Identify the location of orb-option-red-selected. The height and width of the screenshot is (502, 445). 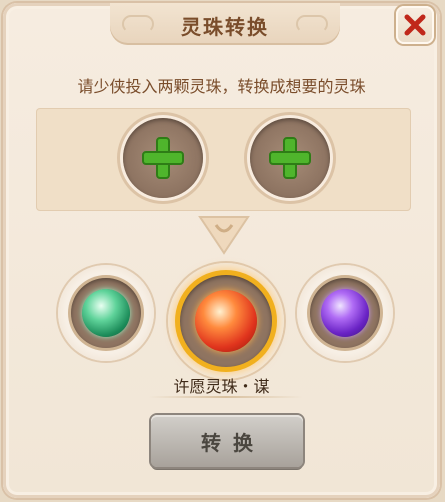
(226, 321).